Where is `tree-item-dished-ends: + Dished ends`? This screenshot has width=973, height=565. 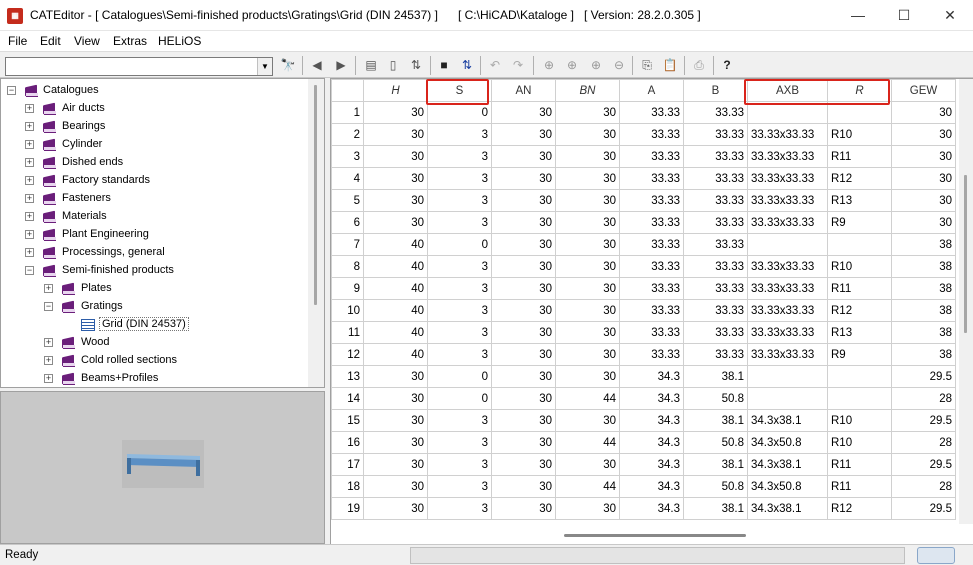 tree-item-dished-ends: + Dished ends is located at coordinates (125, 163).